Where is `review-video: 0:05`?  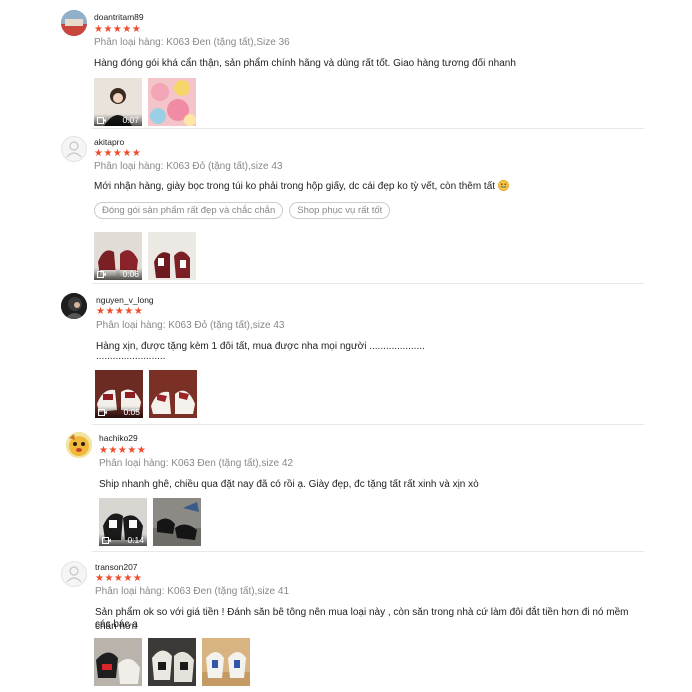
review-video: 0:05 is located at coordinates (119, 394).